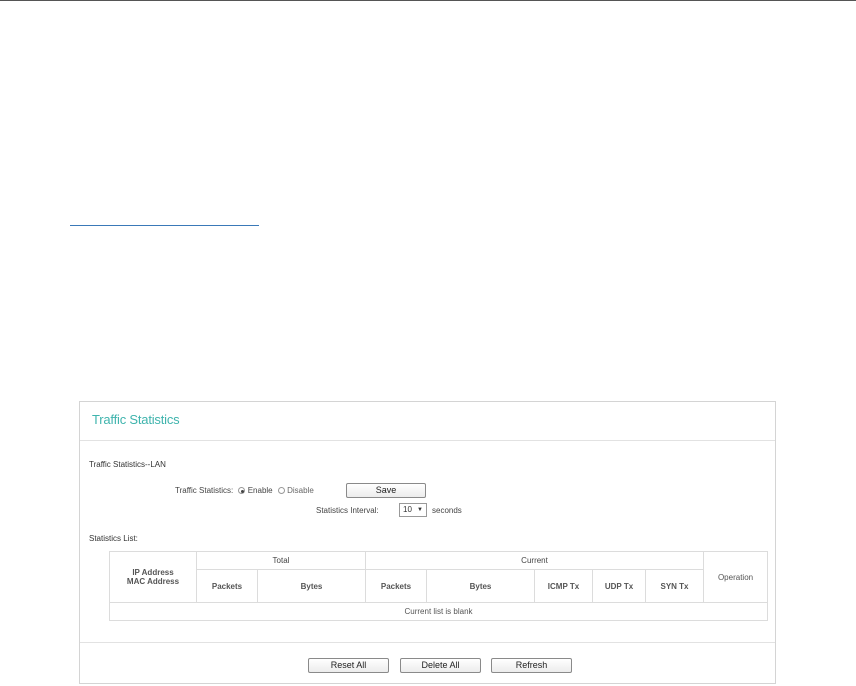  I want to click on current-group-header: Current, so click(534, 560).